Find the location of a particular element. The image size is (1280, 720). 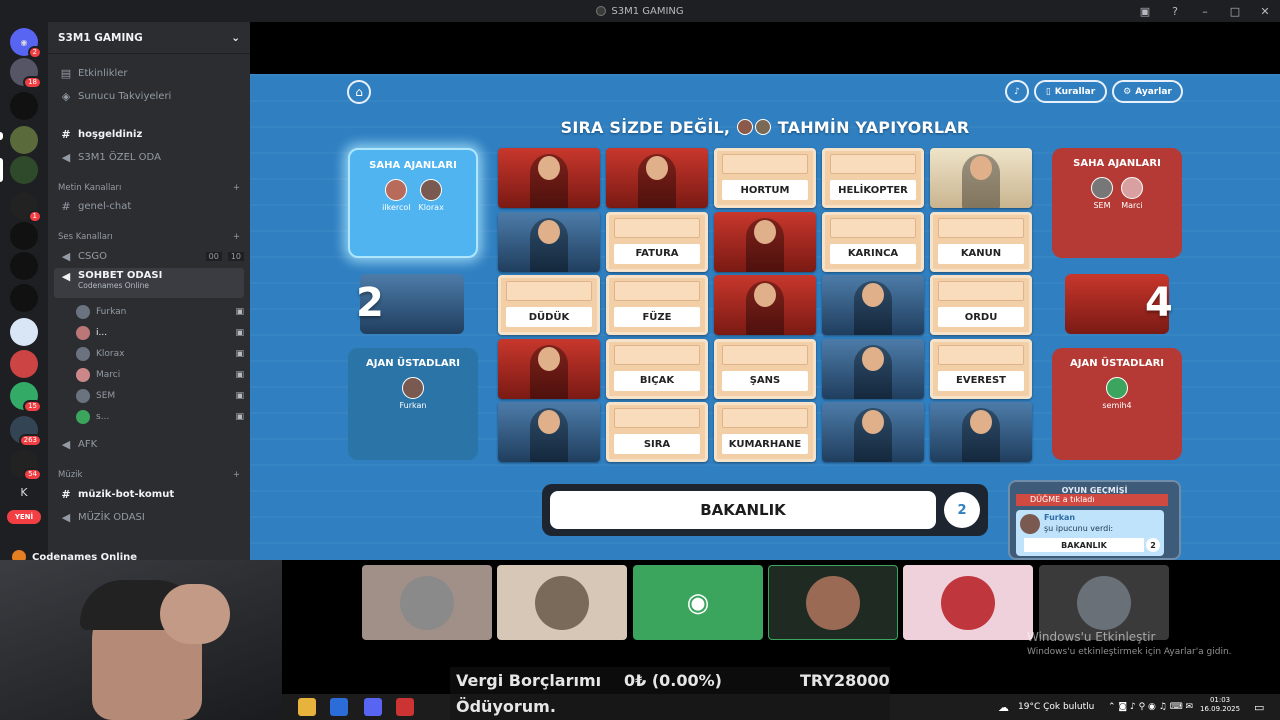

neutral-agent-card is located at coordinates (981, 178).